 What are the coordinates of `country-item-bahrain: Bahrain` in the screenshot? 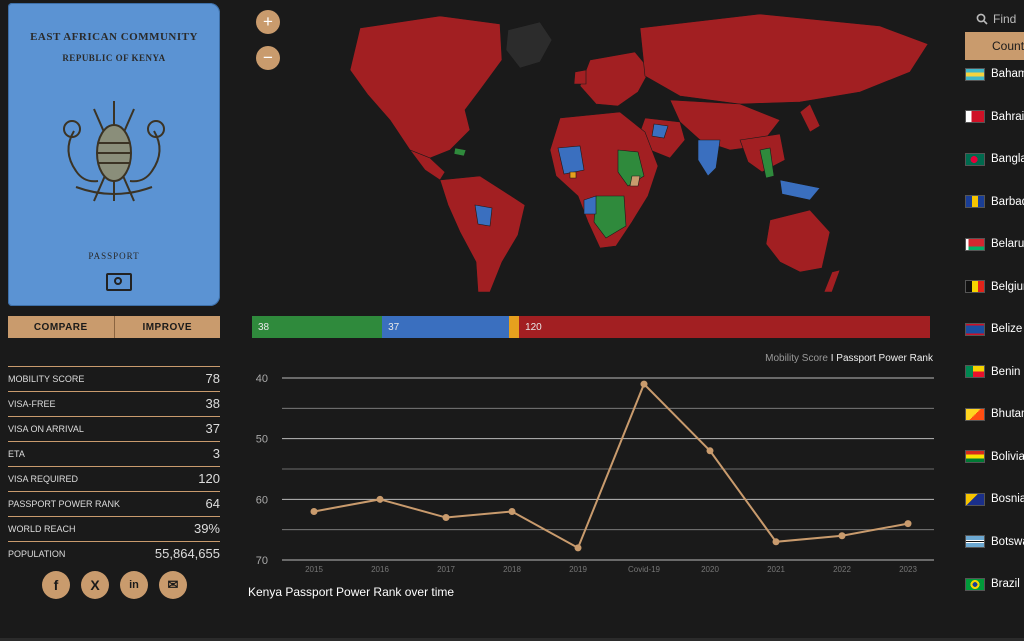 It's located at (994, 117).